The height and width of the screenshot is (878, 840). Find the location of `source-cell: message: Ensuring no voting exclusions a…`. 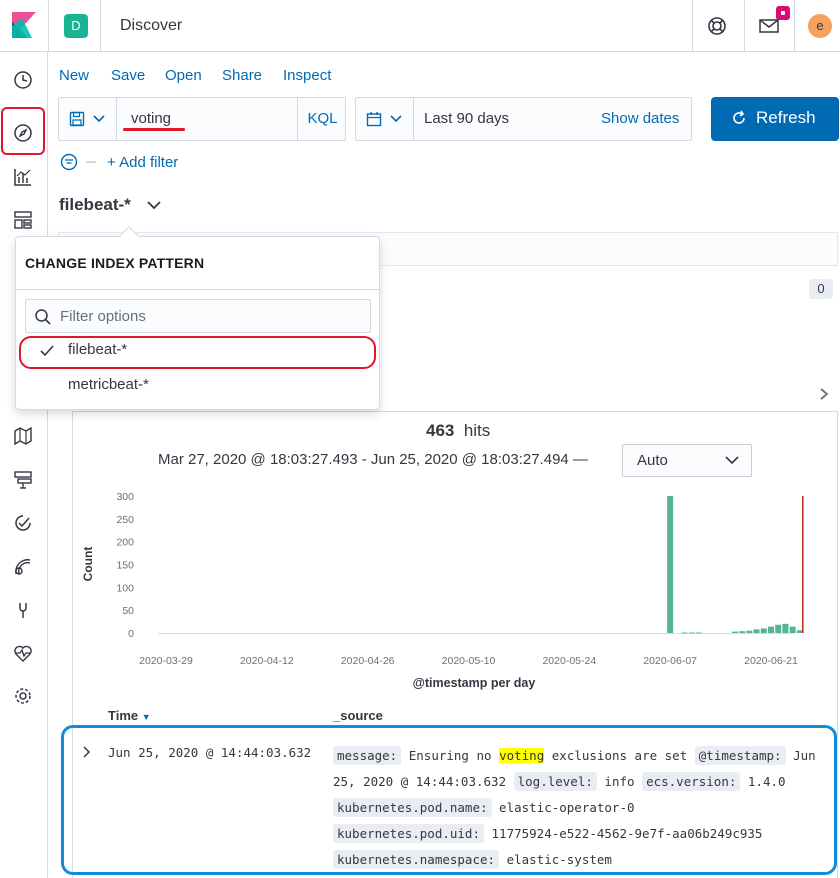

source-cell: message: Ensuring no voting exclusions a… is located at coordinates (581, 808).